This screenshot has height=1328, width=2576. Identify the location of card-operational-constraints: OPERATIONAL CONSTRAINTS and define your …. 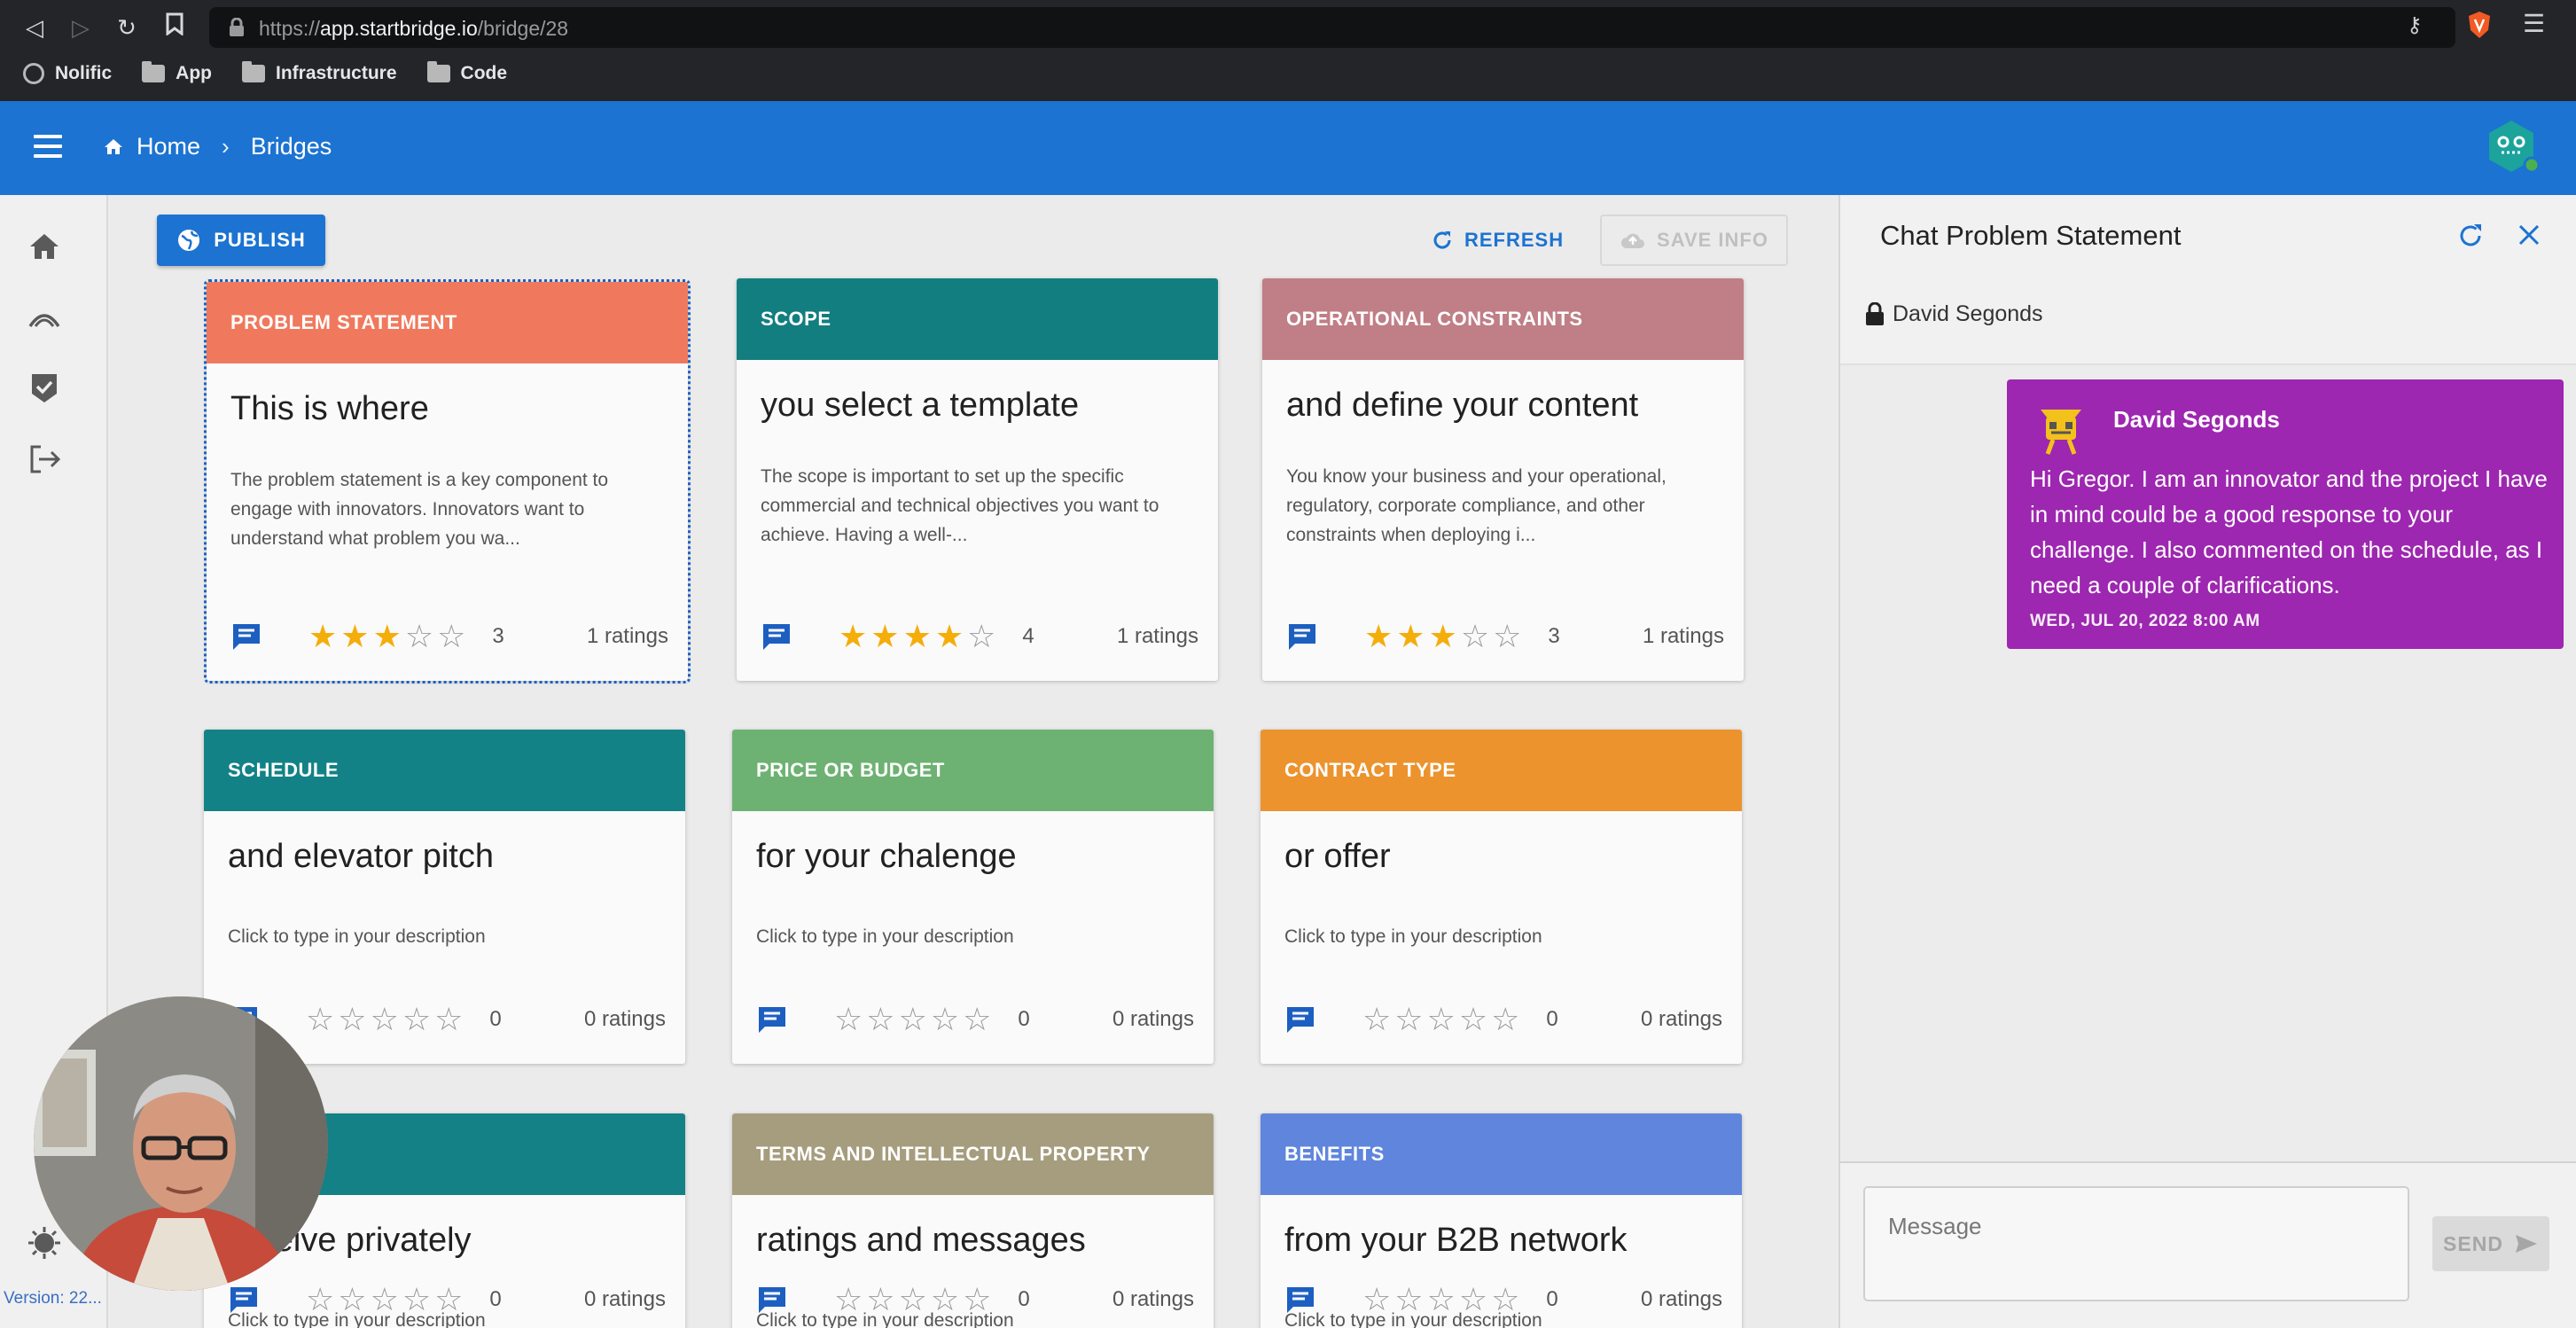
(1503, 479).